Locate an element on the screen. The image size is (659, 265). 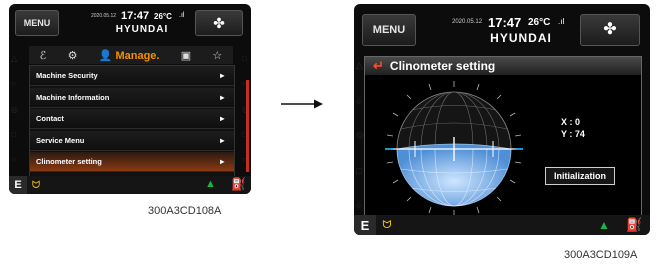
arrow-right-icon is located at coordinates (302, 104).